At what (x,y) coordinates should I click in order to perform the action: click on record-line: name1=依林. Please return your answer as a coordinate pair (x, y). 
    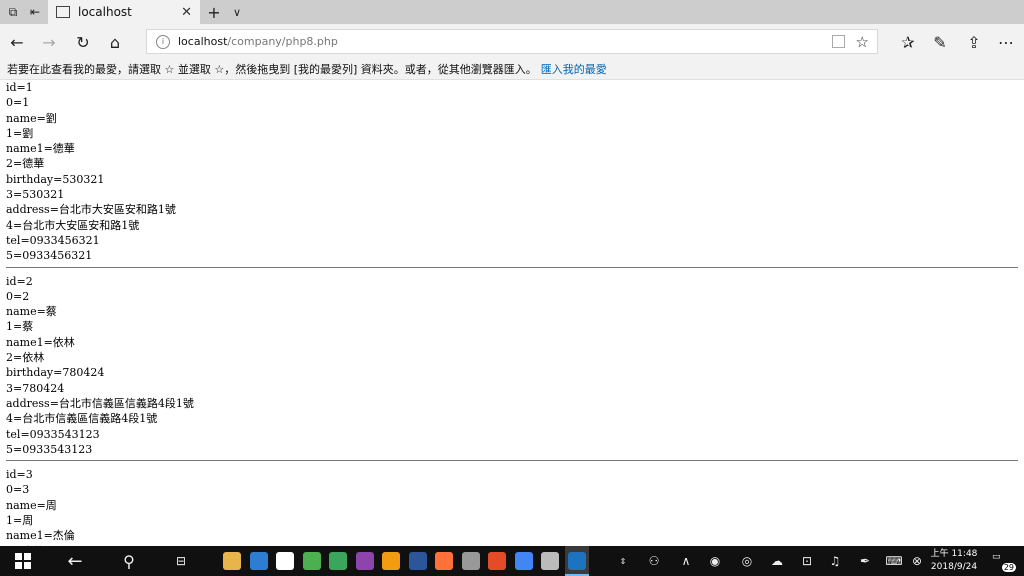
    Looking at the image, I should click on (40, 342).